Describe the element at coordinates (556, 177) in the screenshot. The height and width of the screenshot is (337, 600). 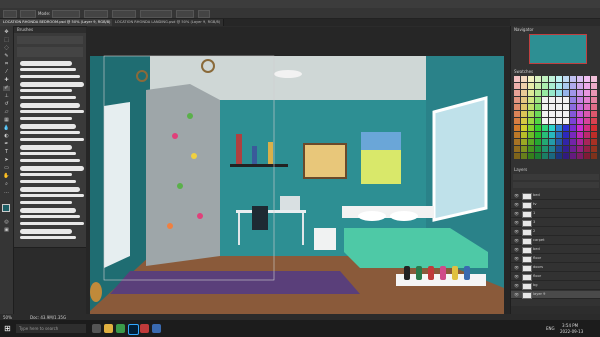
I see `layers-filter-row` at that location.